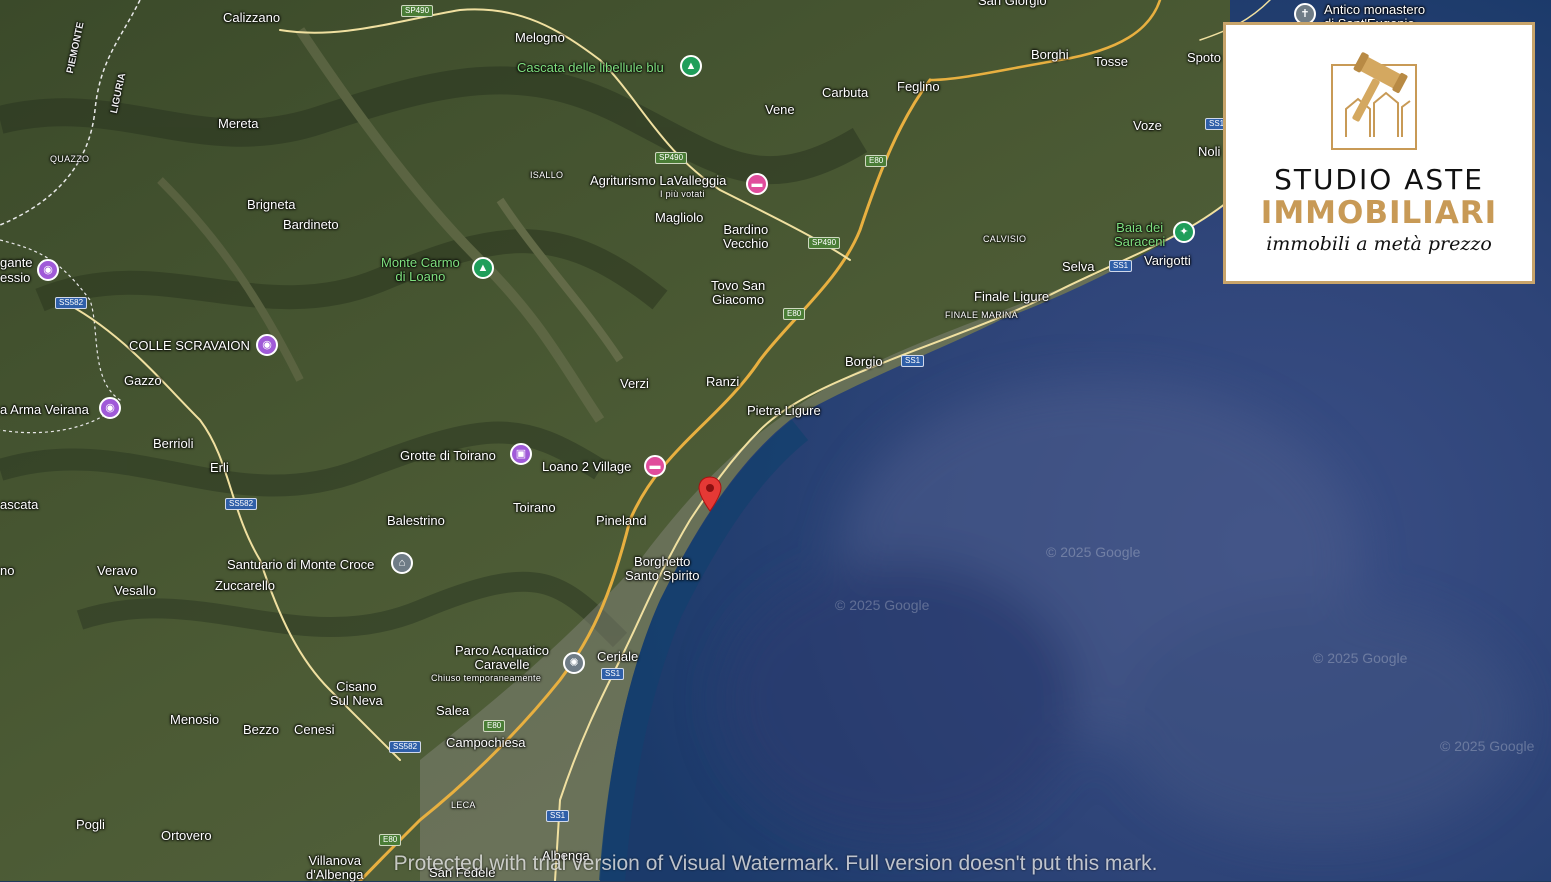 The width and height of the screenshot is (1551, 882). I want to click on label-leca: LECA, so click(463, 805).